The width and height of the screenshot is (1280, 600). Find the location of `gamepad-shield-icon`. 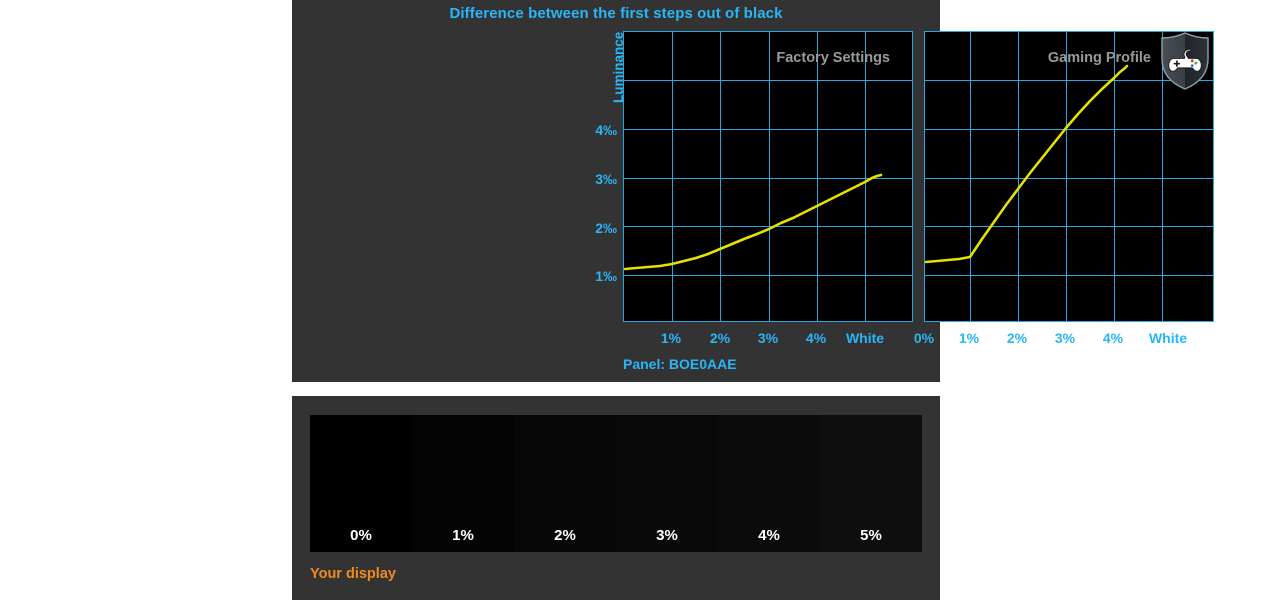

gamepad-shield-icon is located at coordinates (1185, 61).